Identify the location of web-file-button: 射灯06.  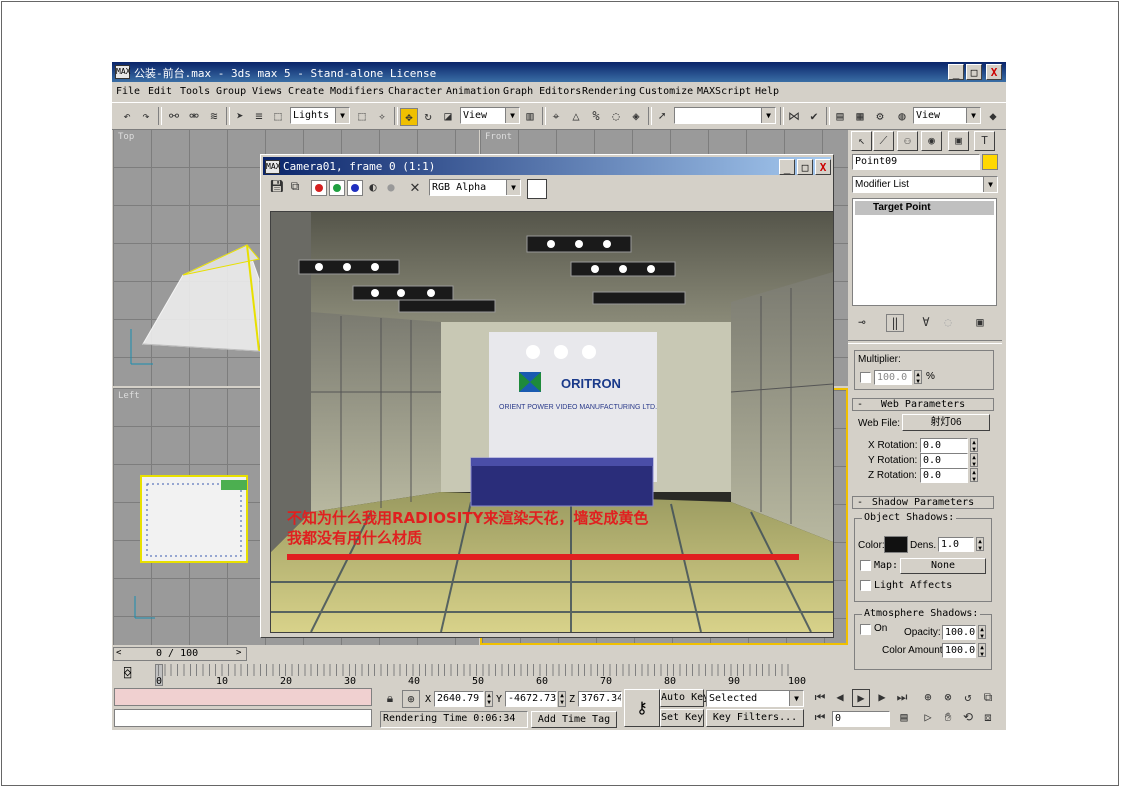
(946, 422).